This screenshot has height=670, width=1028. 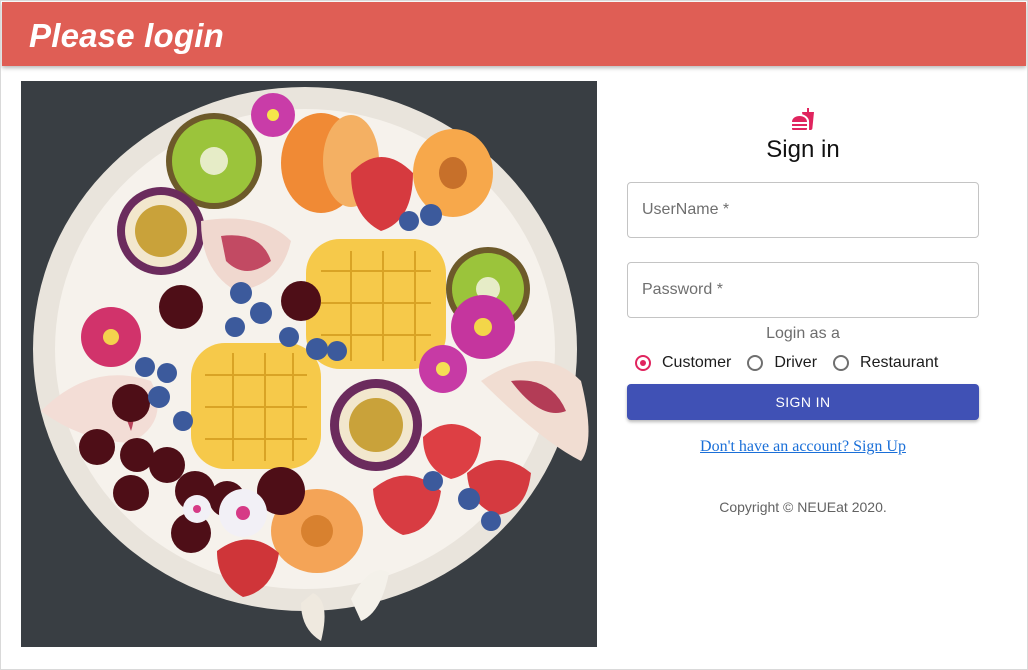 What do you see at coordinates (803, 119) in the screenshot?
I see `fastfood-icon` at bounding box center [803, 119].